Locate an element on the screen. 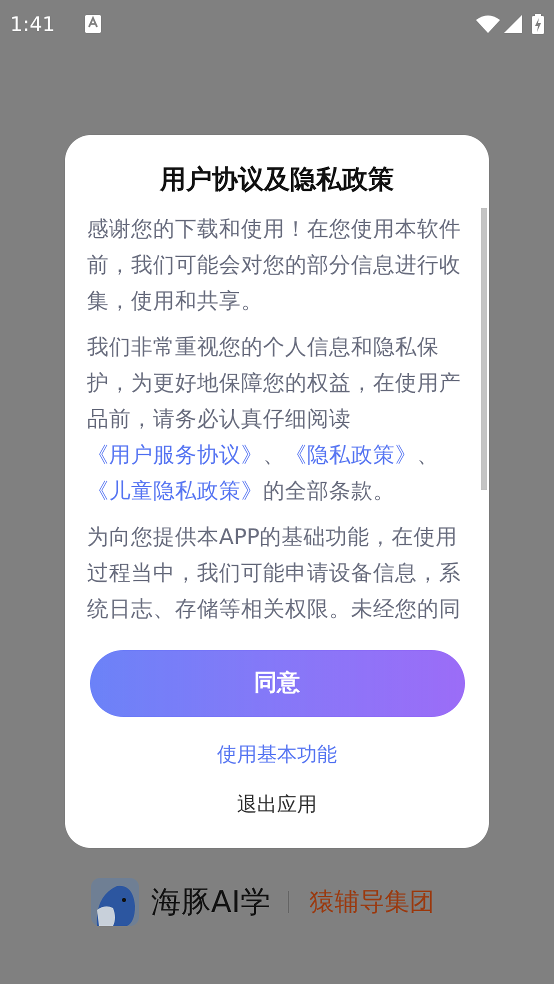 This screenshot has width=554, height=984. exit-button: 退出应用 is located at coordinates (277, 804).